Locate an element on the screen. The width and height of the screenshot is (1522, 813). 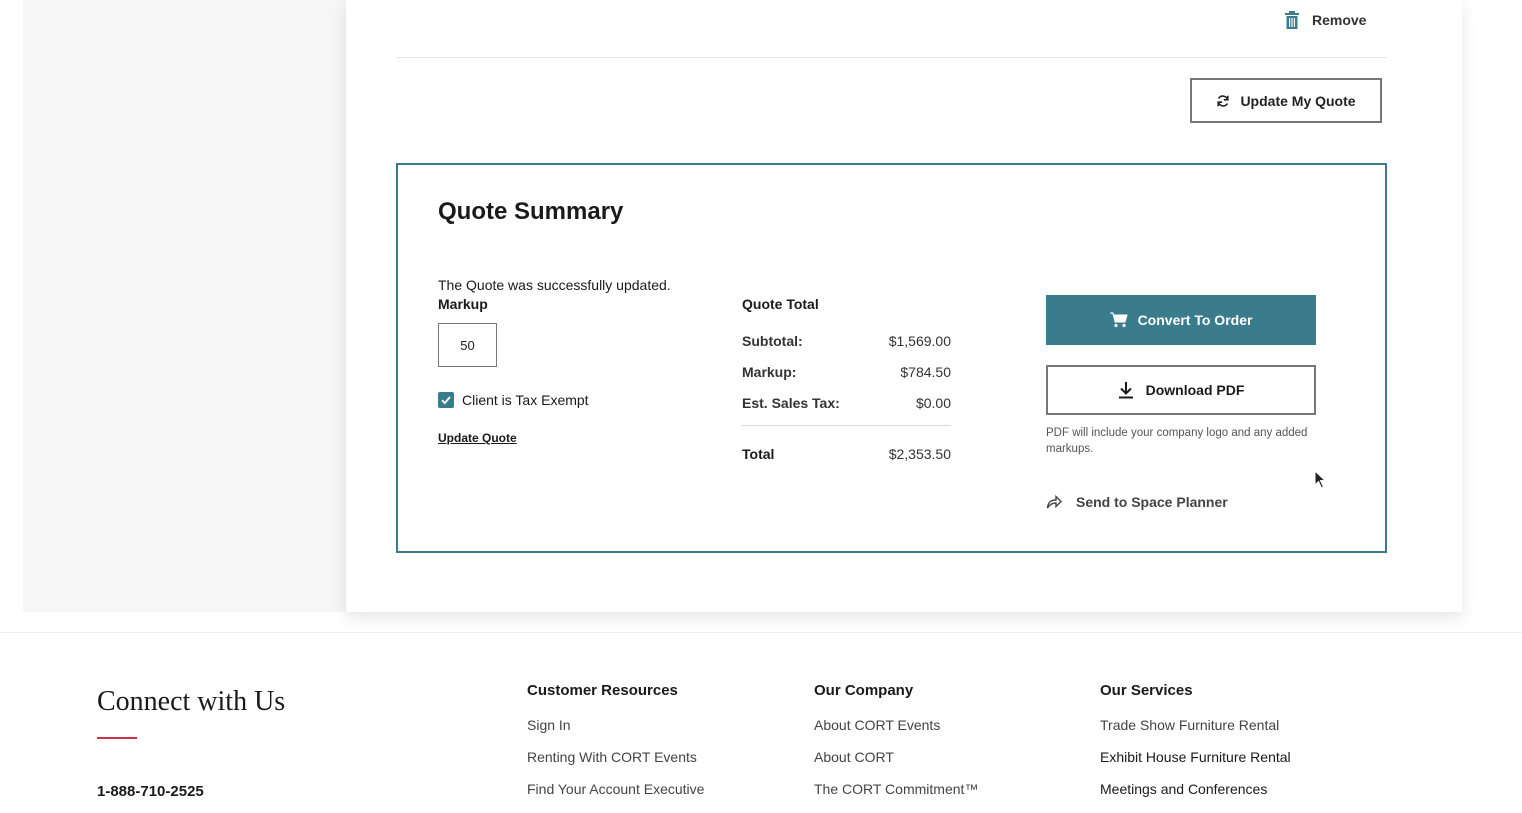
quote-total-title: Quote Total is located at coordinates (780, 304).